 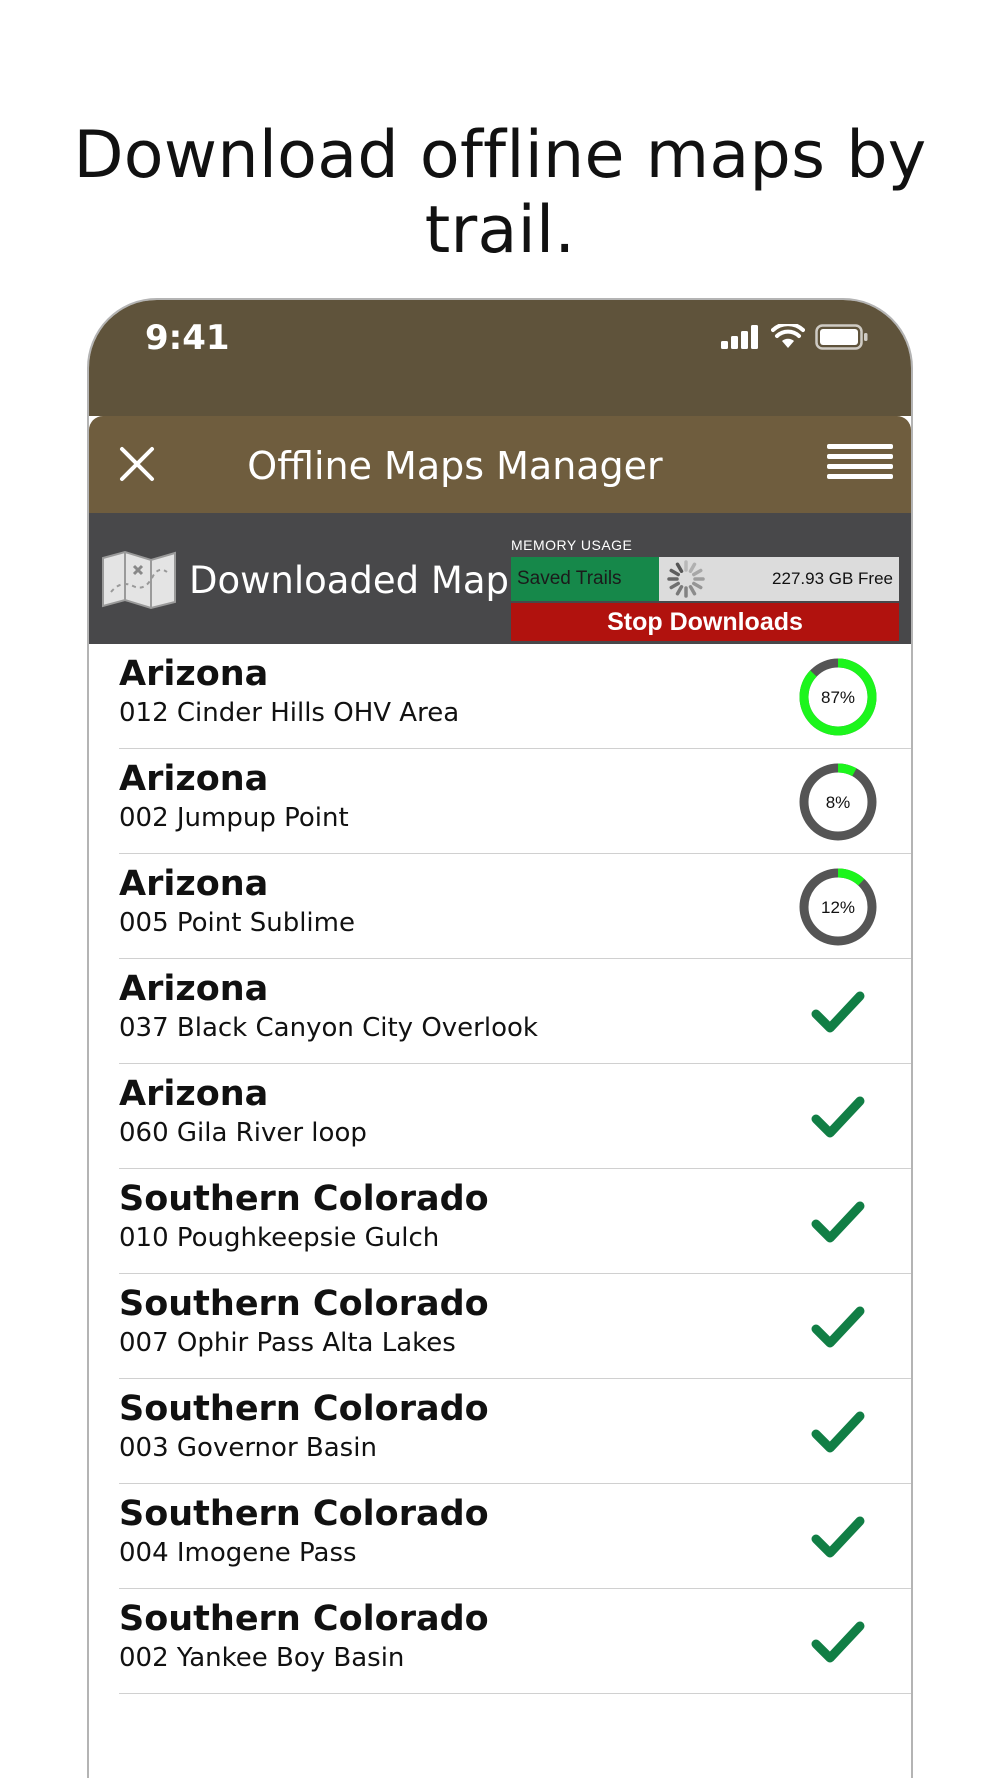 I want to click on trail-name: 004 Imogene Pass, so click(x=238, y=1553).